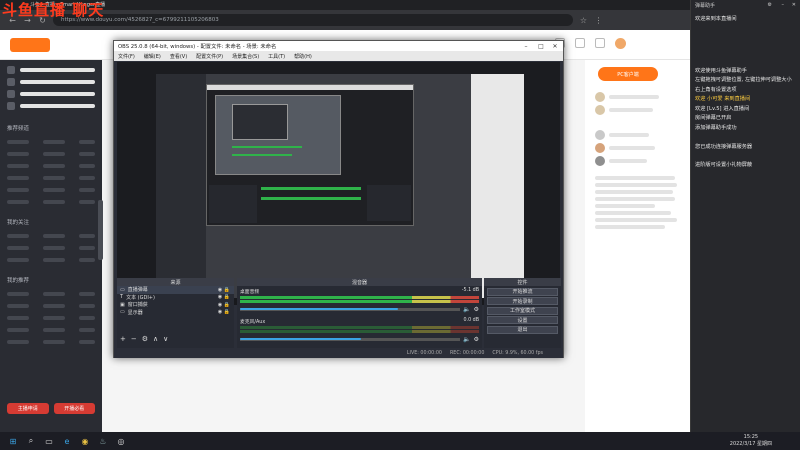 The height and width of the screenshot is (450, 800). What do you see at coordinates (743, 80) in the screenshot?
I see `chat-message: 左键拖拽可调整位置, 左键拉伸可调整大小` at bounding box center [743, 80].